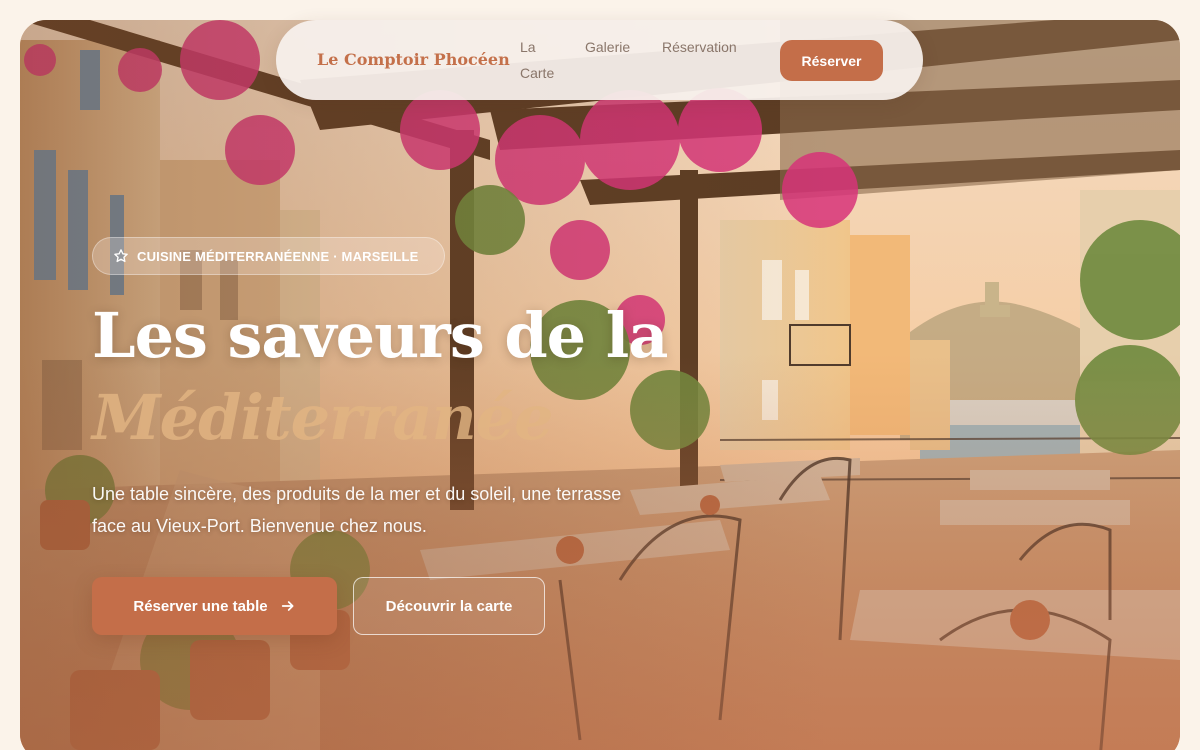  I want to click on star-icon, so click(121, 256).